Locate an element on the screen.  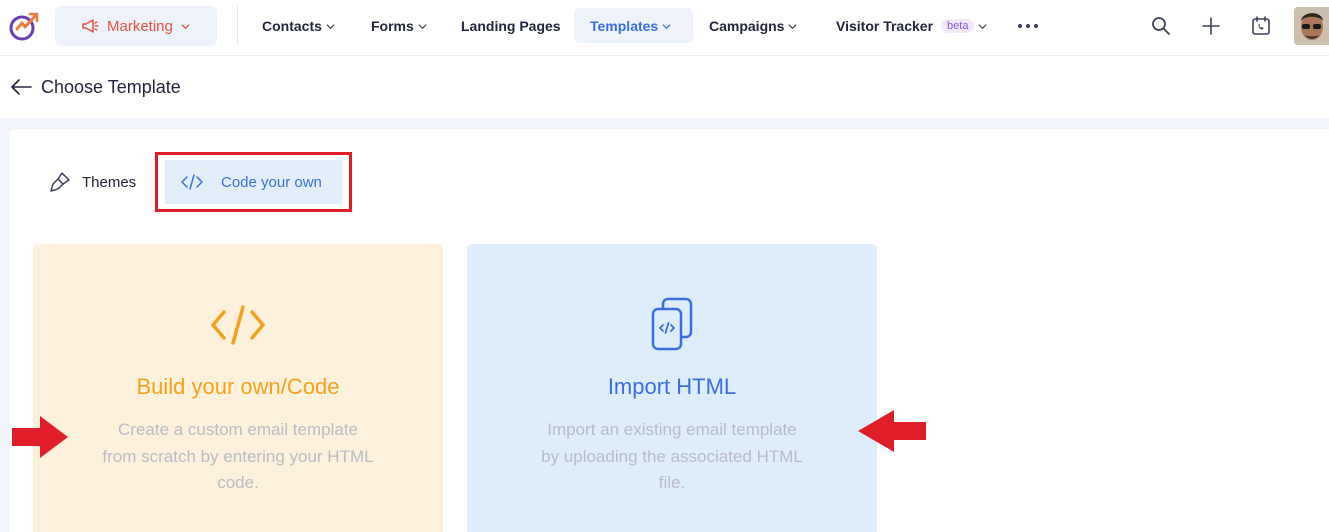
module-label: Marketing is located at coordinates (140, 26).